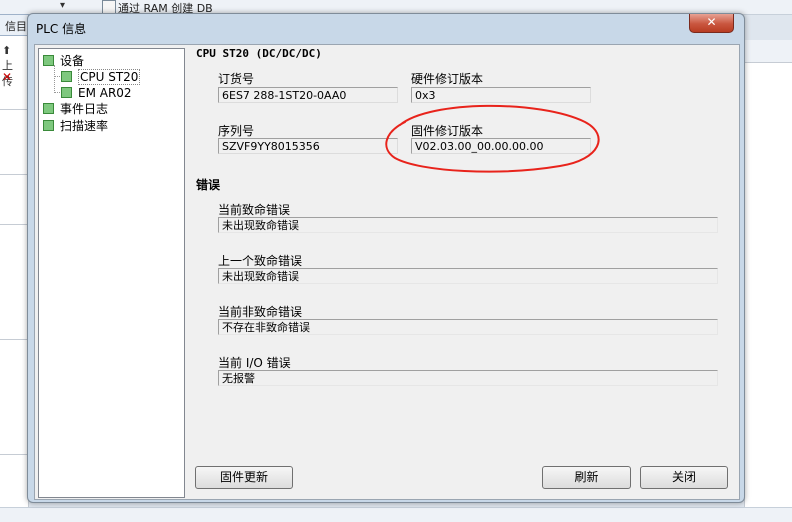 The height and width of the screenshot is (522, 792). I want to click on last-fatal-error-field: 未出现致命错误, so click(468, 276).